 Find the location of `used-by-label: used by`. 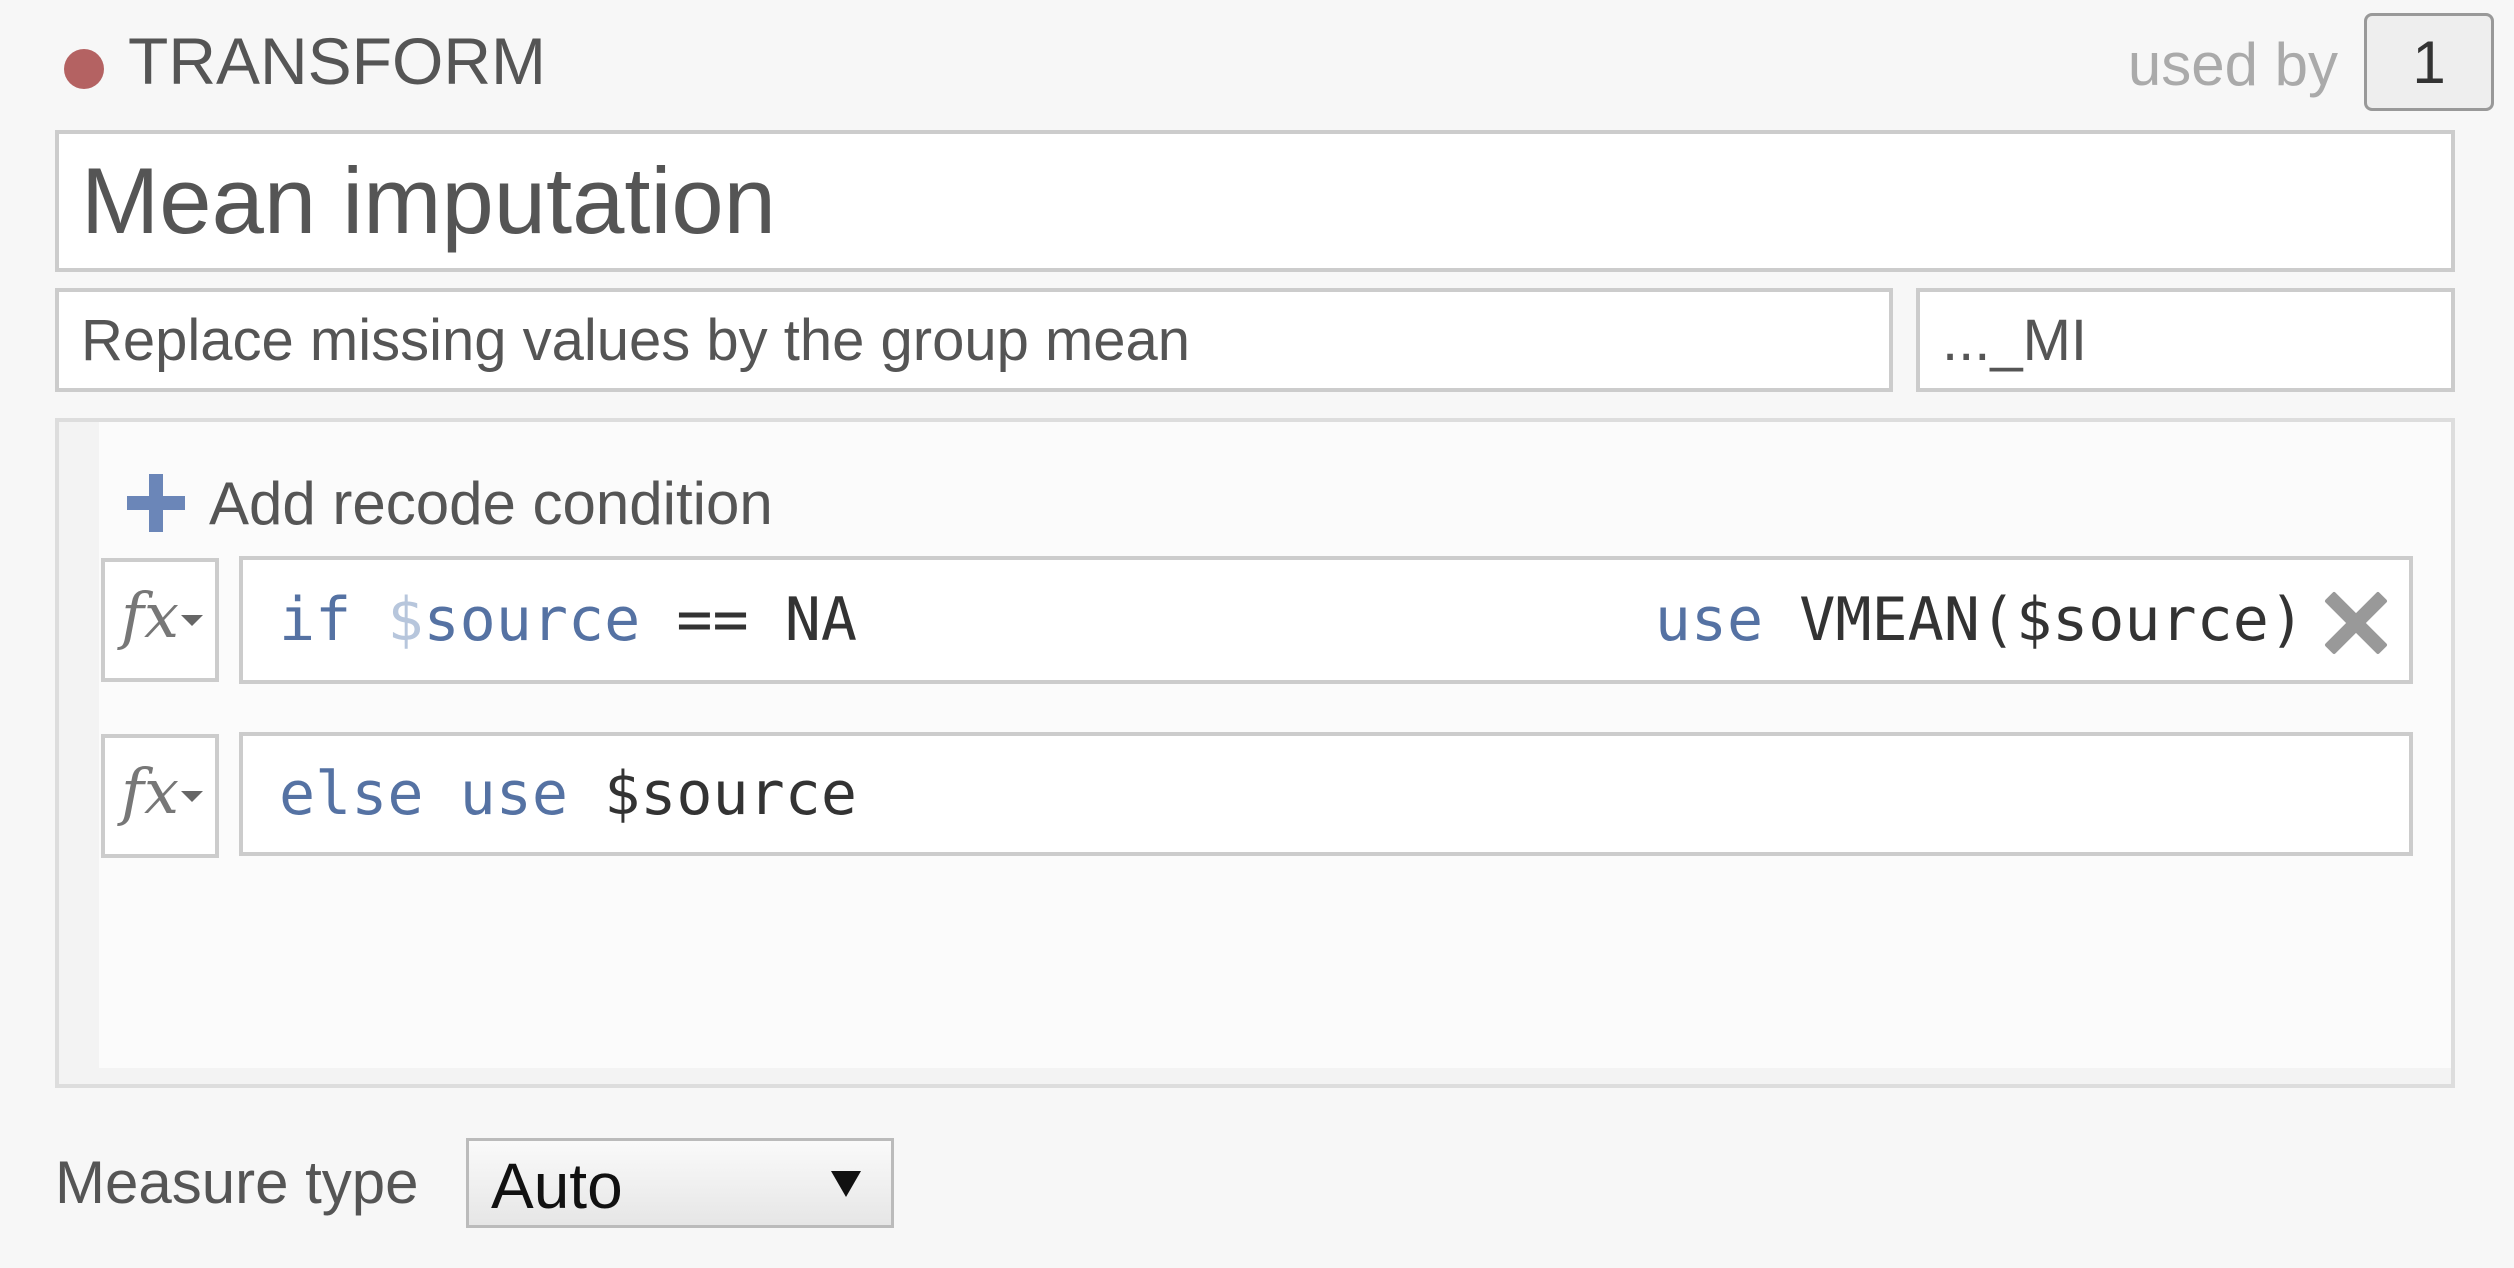

used-by-label: used by is located at coordinates (2232, 64).